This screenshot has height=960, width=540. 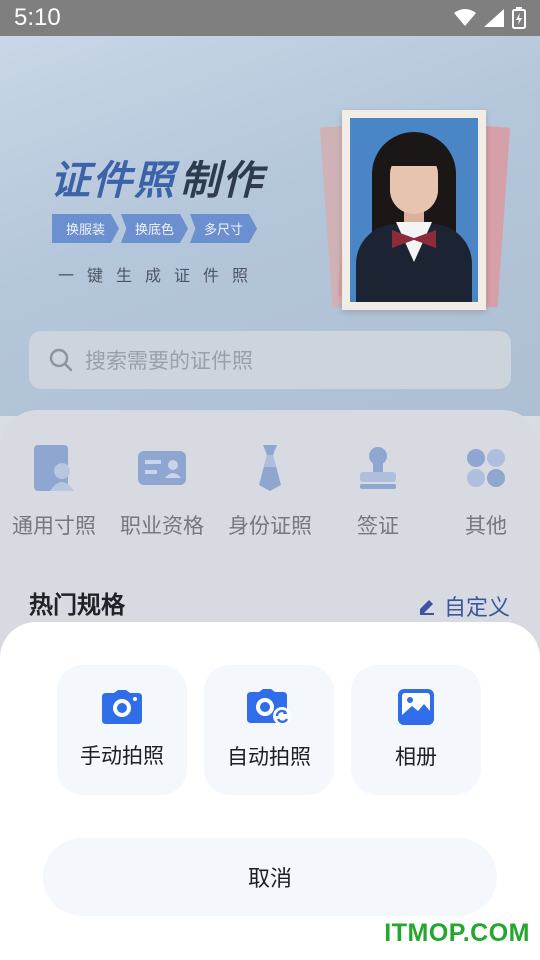 I want to click on status-bar: 5:10, so click(x=270, y=18).